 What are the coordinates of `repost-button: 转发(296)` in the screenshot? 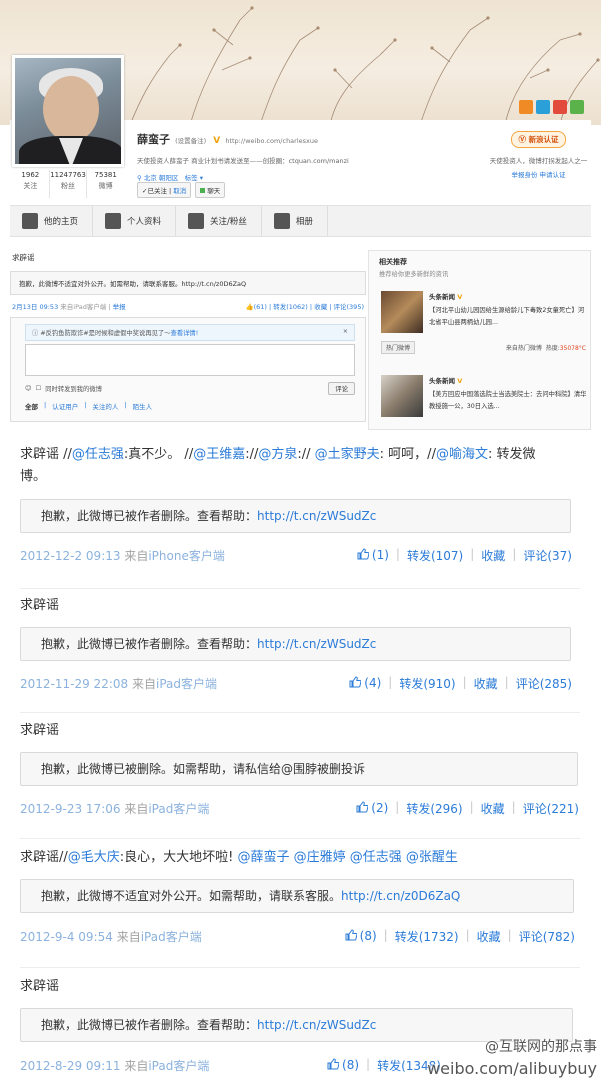 It's located at (434, 808).